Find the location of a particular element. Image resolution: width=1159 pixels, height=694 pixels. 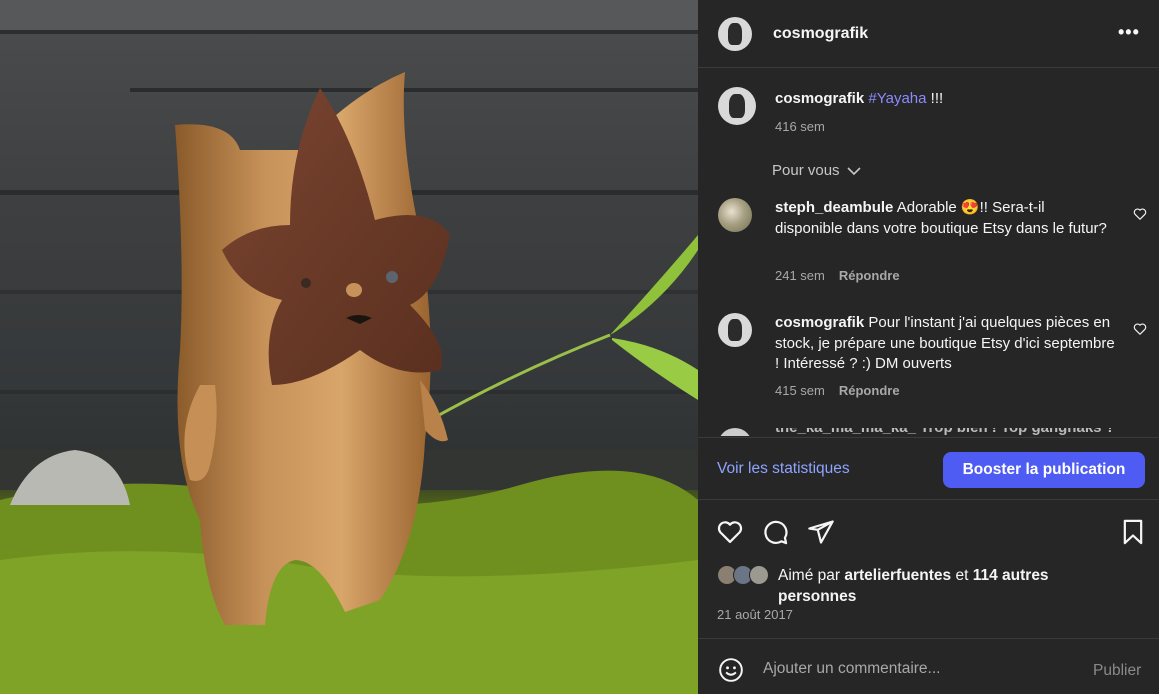

more-icon: ••• is located at coordinates (1129, 32).